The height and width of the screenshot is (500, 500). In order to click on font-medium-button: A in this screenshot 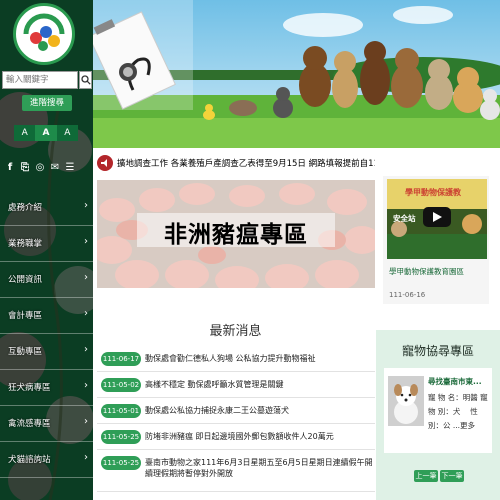, I will do `click(46, 133)`.